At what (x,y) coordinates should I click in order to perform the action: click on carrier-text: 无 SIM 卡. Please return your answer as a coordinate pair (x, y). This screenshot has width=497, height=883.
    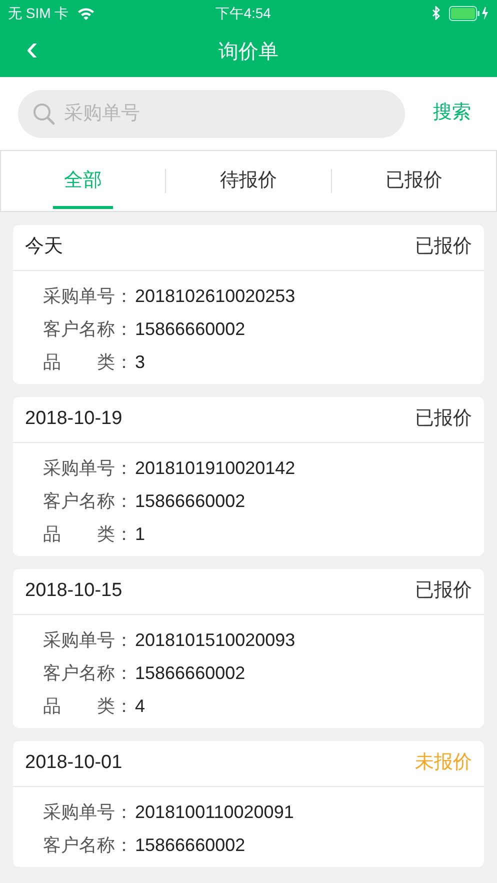
    Looking at the image, I should click on (38, 13).